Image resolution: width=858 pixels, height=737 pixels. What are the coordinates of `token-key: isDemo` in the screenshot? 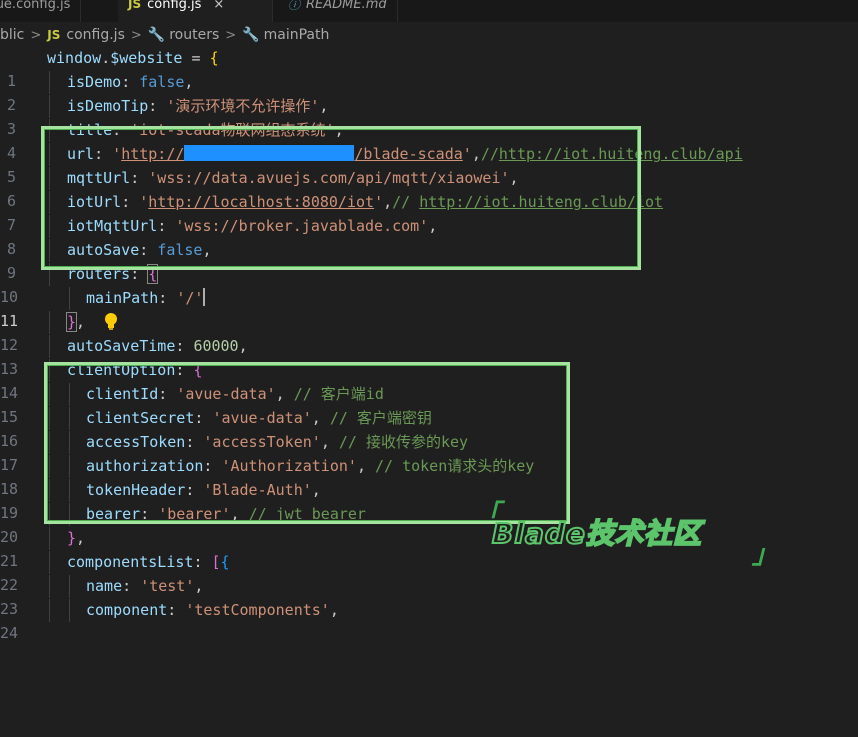 It's located at (94, 82).